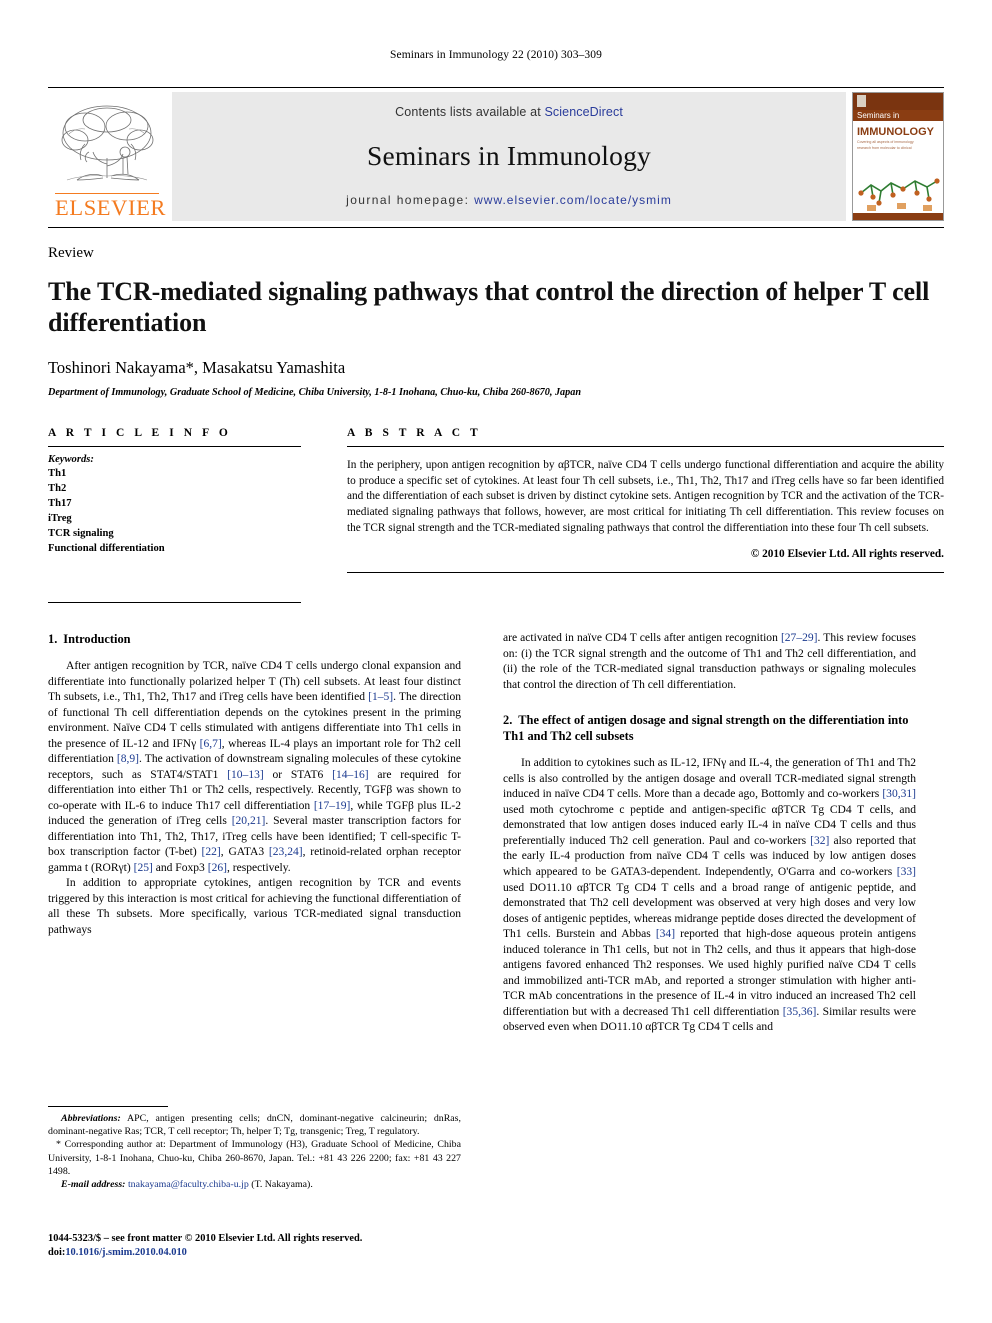  Describe the element at coordinates (128, 759) in the screenshot. I see `citation-ref: [8,9]` at that location.